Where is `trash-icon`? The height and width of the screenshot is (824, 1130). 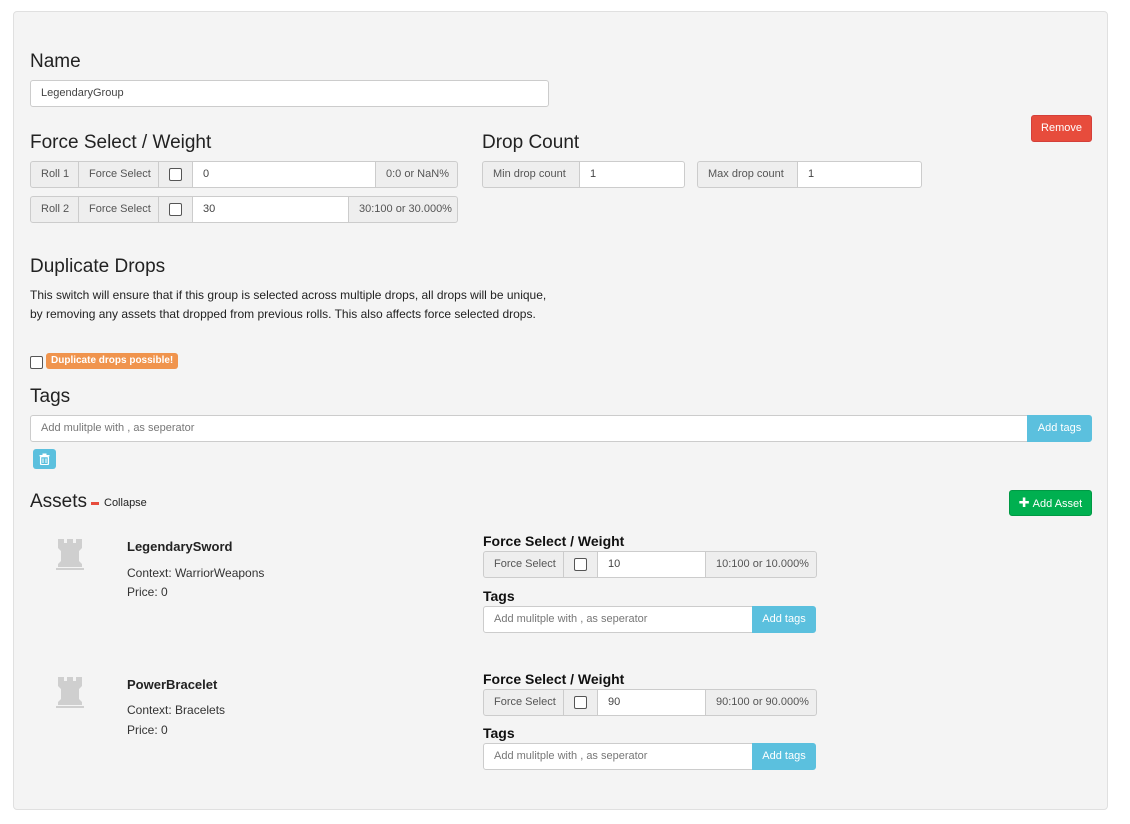
trash-icon is located at coordinates (44, 459).